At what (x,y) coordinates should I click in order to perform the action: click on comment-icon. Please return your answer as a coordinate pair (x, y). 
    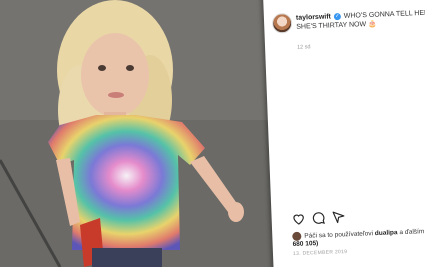
    Looking at the image, I should click on (318, 218).